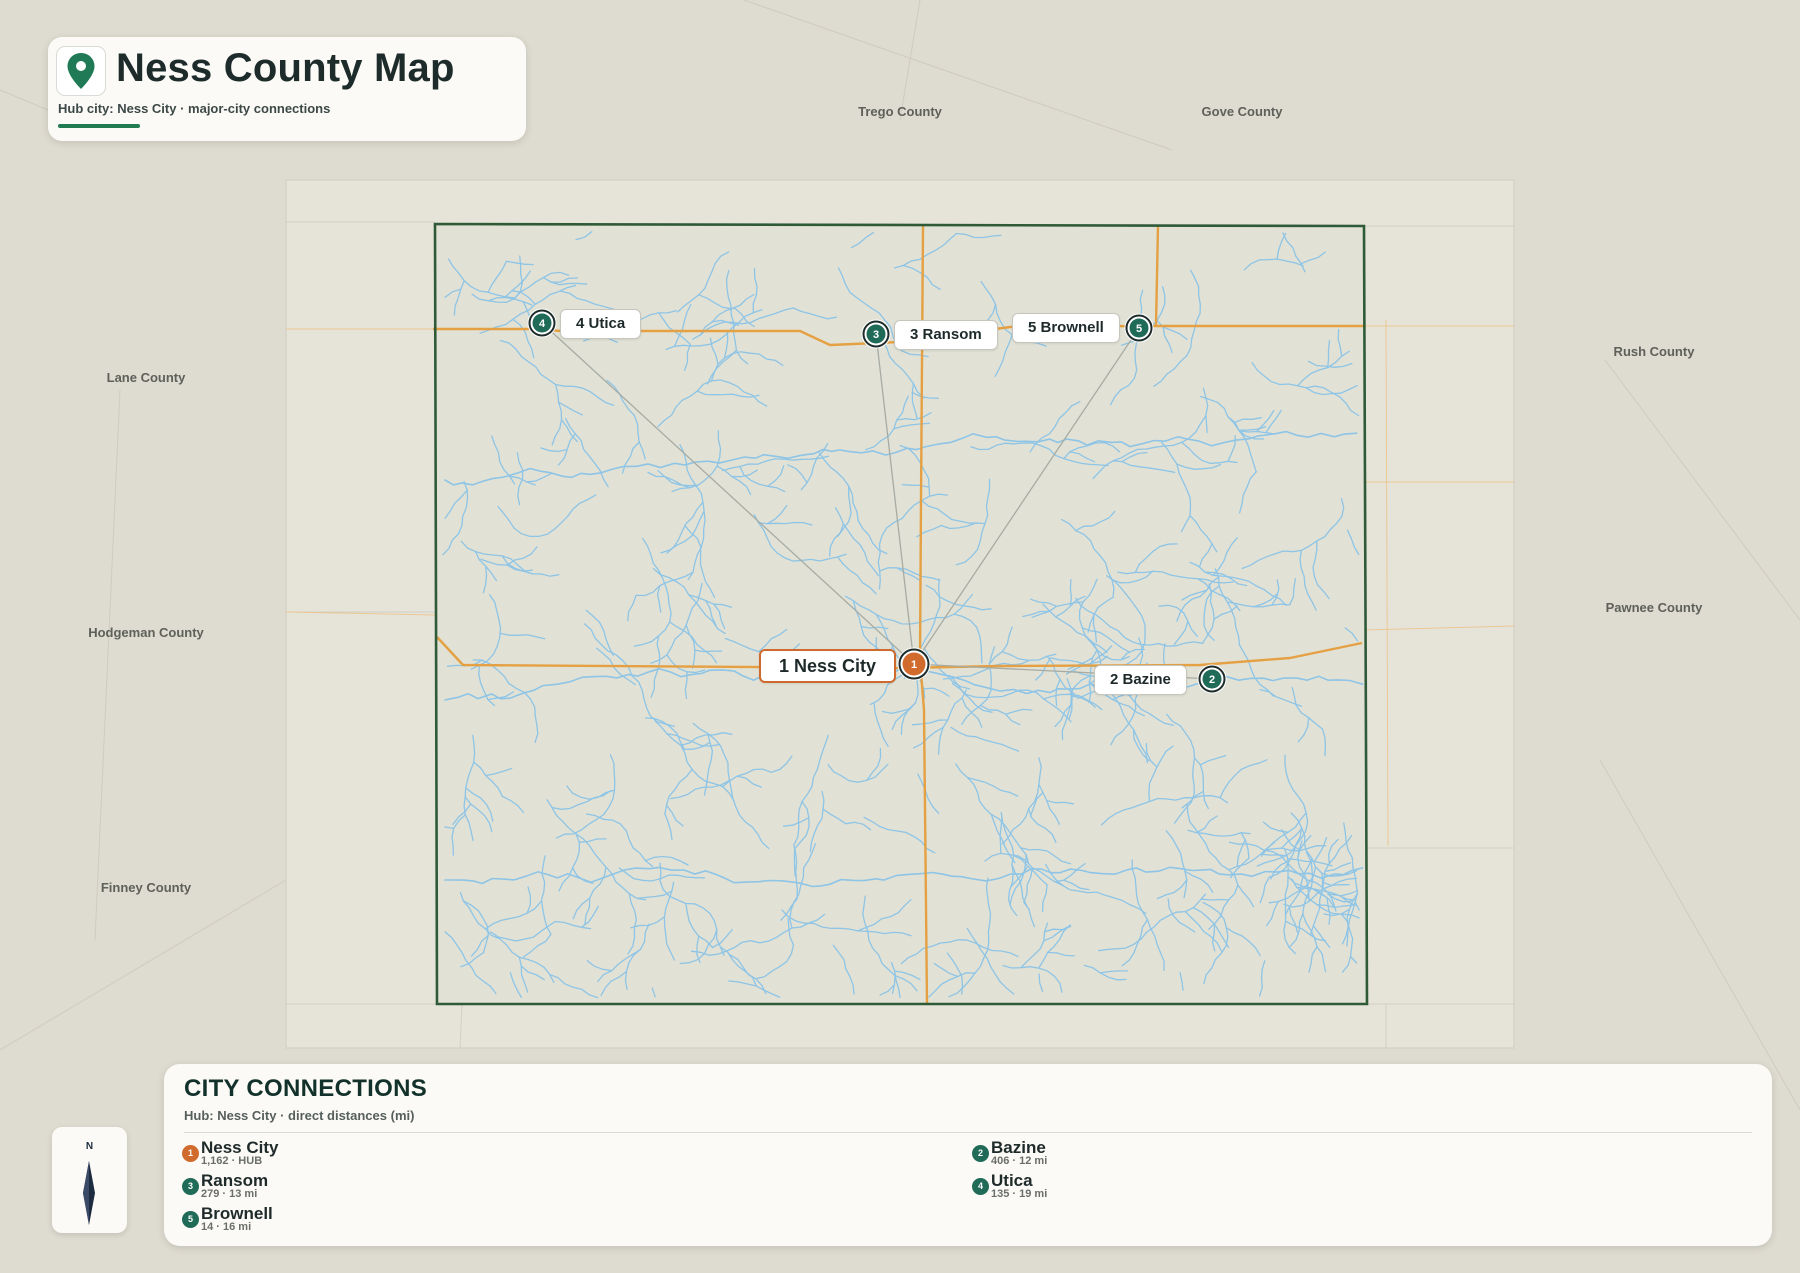  What do you see at coordinates (89, 1193) in the screenshot?
I see `compass-needle-icon` at bounding box center [89, 1193].